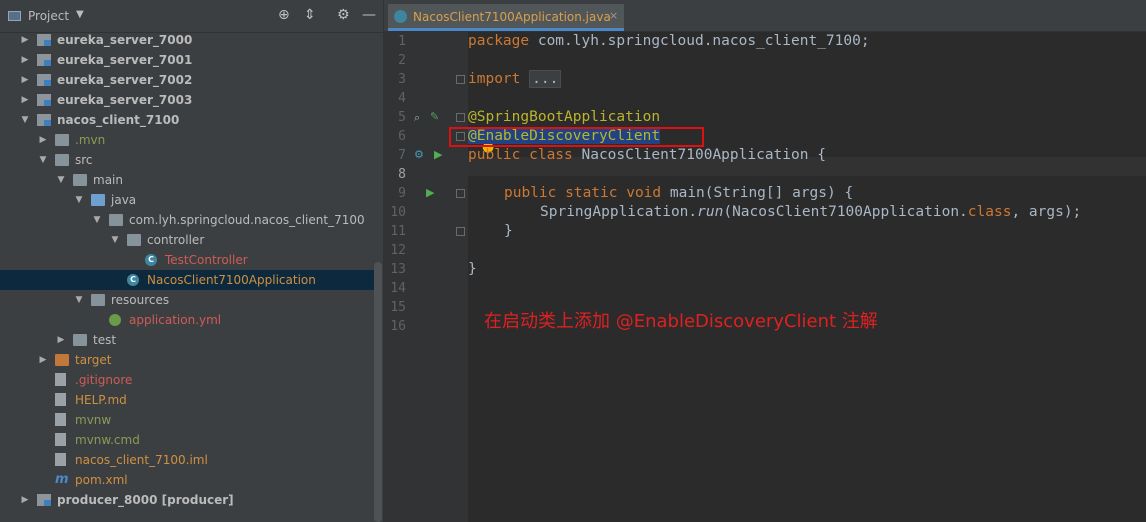 The image size is (1146, 522). What do you see at coordinates (187, 360) in the screenshot?
I see `tree-item: ▶ target` at bounding box center [187, 360].